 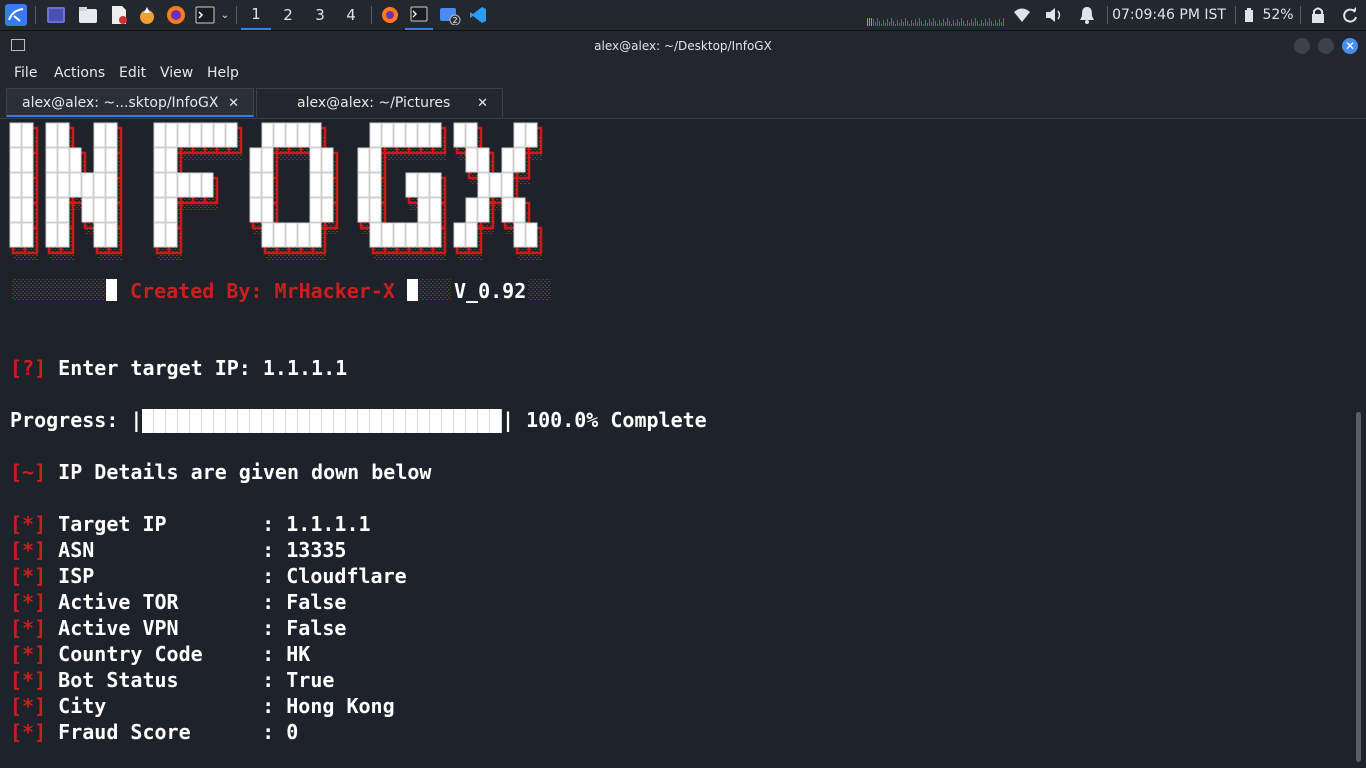 I want to click on menu-edit: Edit, so click(x=132, y=73).